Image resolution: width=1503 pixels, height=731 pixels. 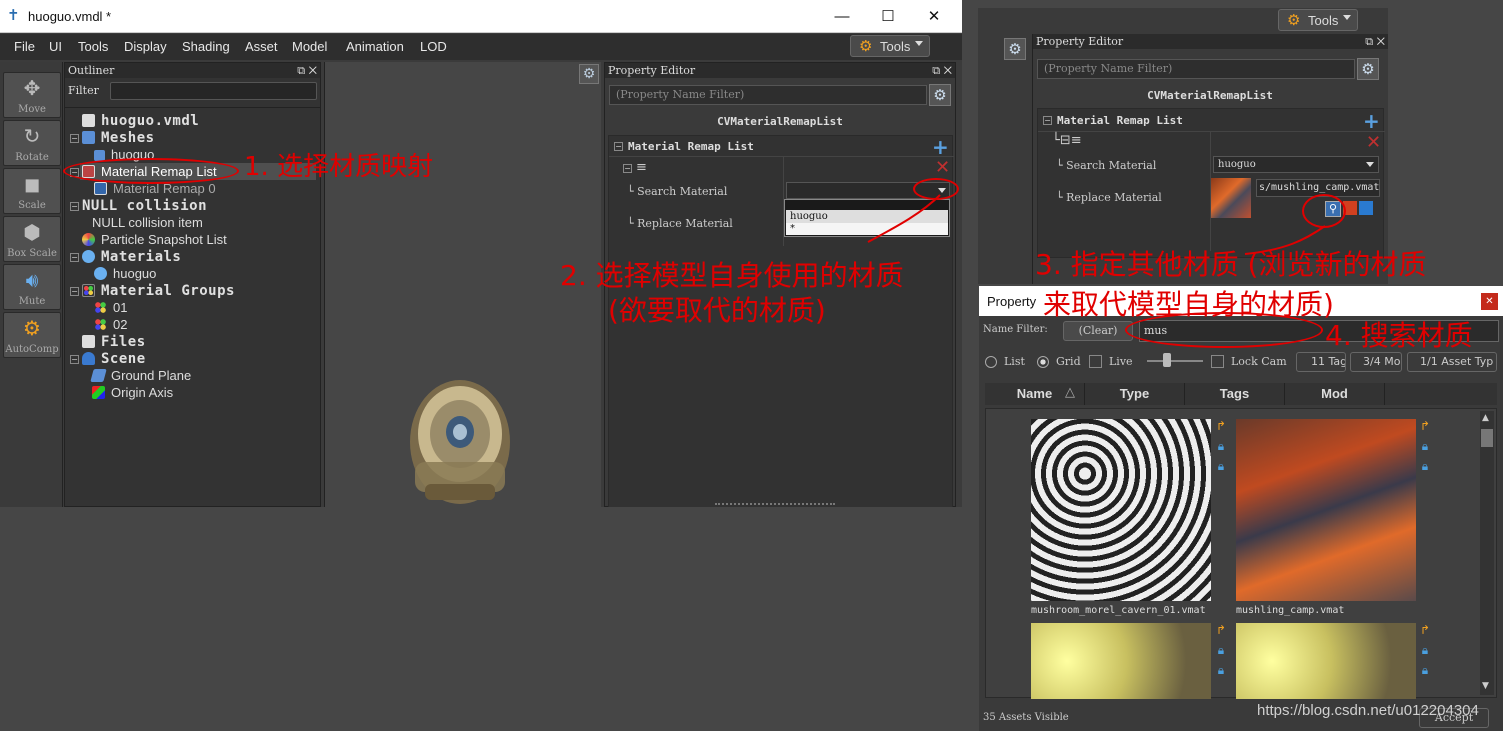 What do you see at coordinates (32, 95) in the screenshot?
I see `move-tool-button: ✥ Move` at bounding box center [32, 95].